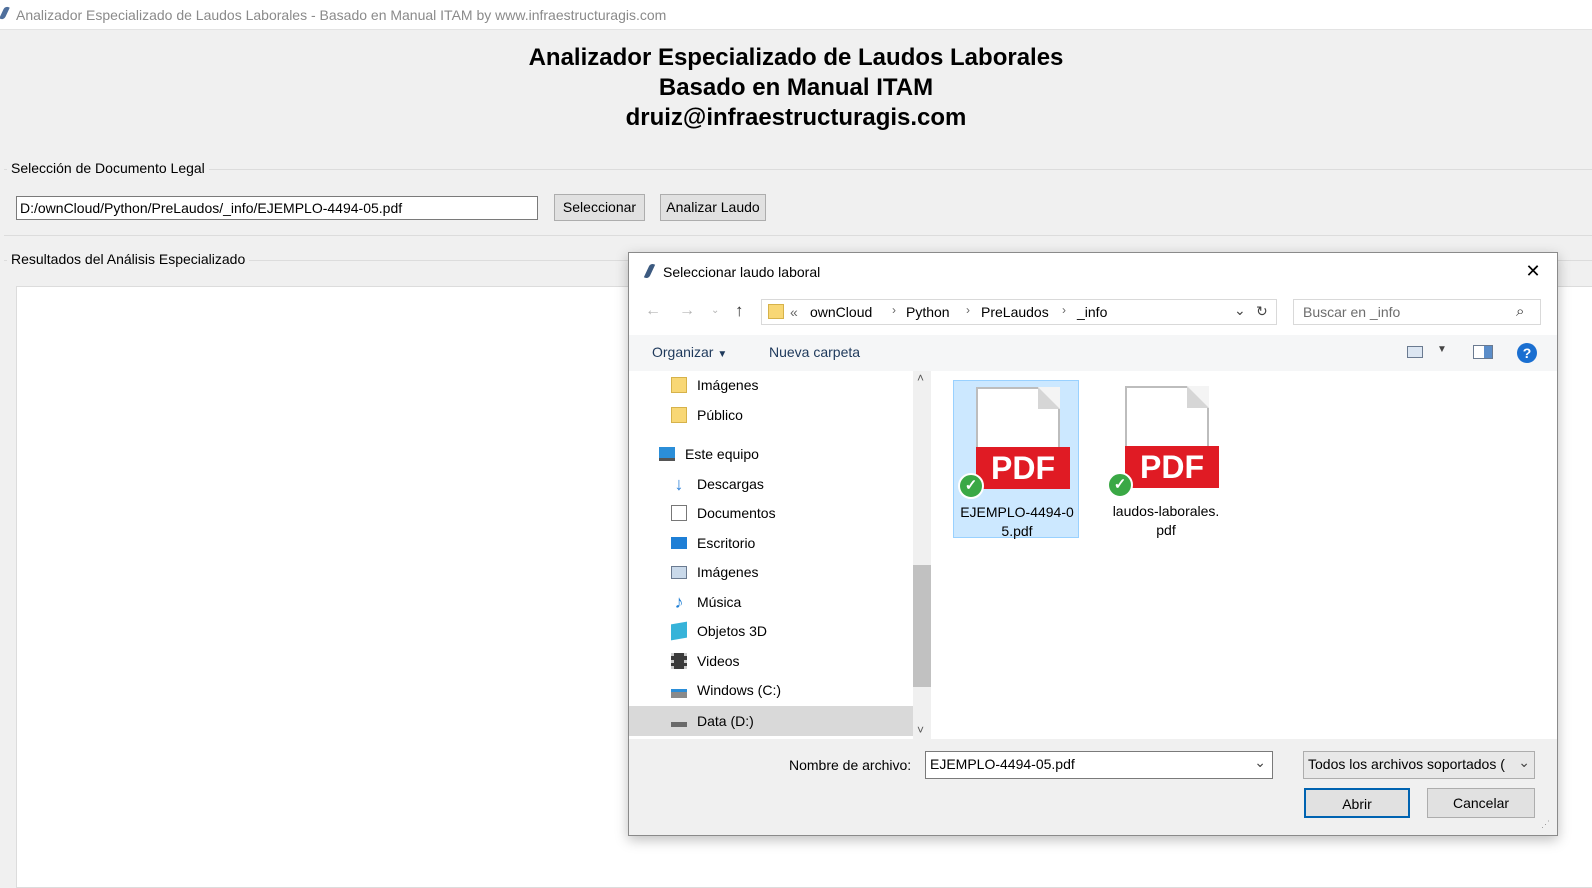 The height and width of the screenshot is (888, 1592). What do you see at coordinates (722, 454) in the screenshot?
I see `nav-item-label: Este equipo` at bounding box center [722, 454].